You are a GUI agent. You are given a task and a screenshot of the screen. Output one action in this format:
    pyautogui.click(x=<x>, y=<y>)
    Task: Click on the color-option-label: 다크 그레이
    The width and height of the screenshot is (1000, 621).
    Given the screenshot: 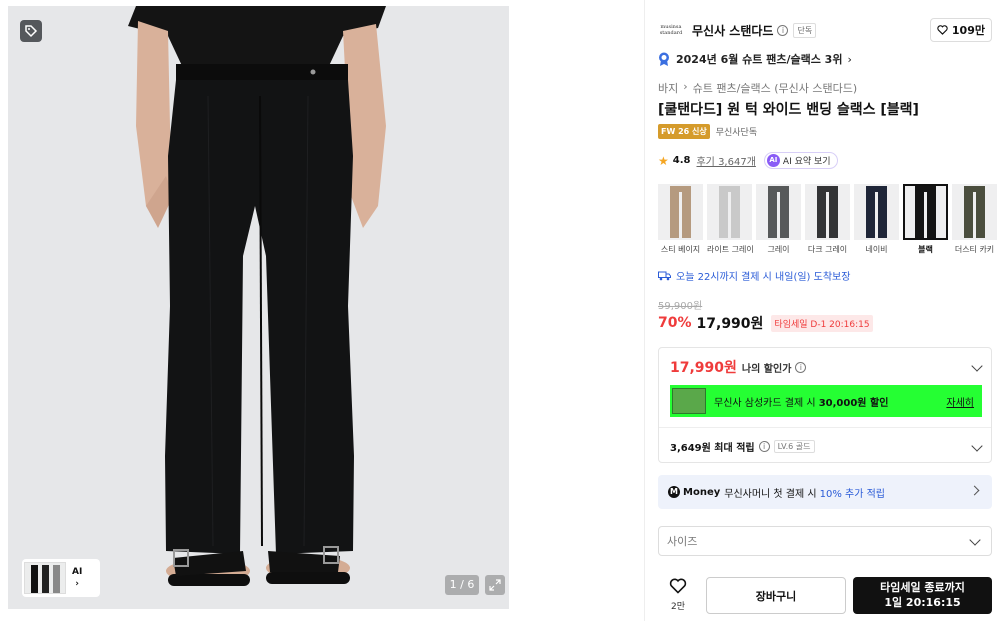 What is the action you would take?
    pyautogui.click(x=827, y=249)
    